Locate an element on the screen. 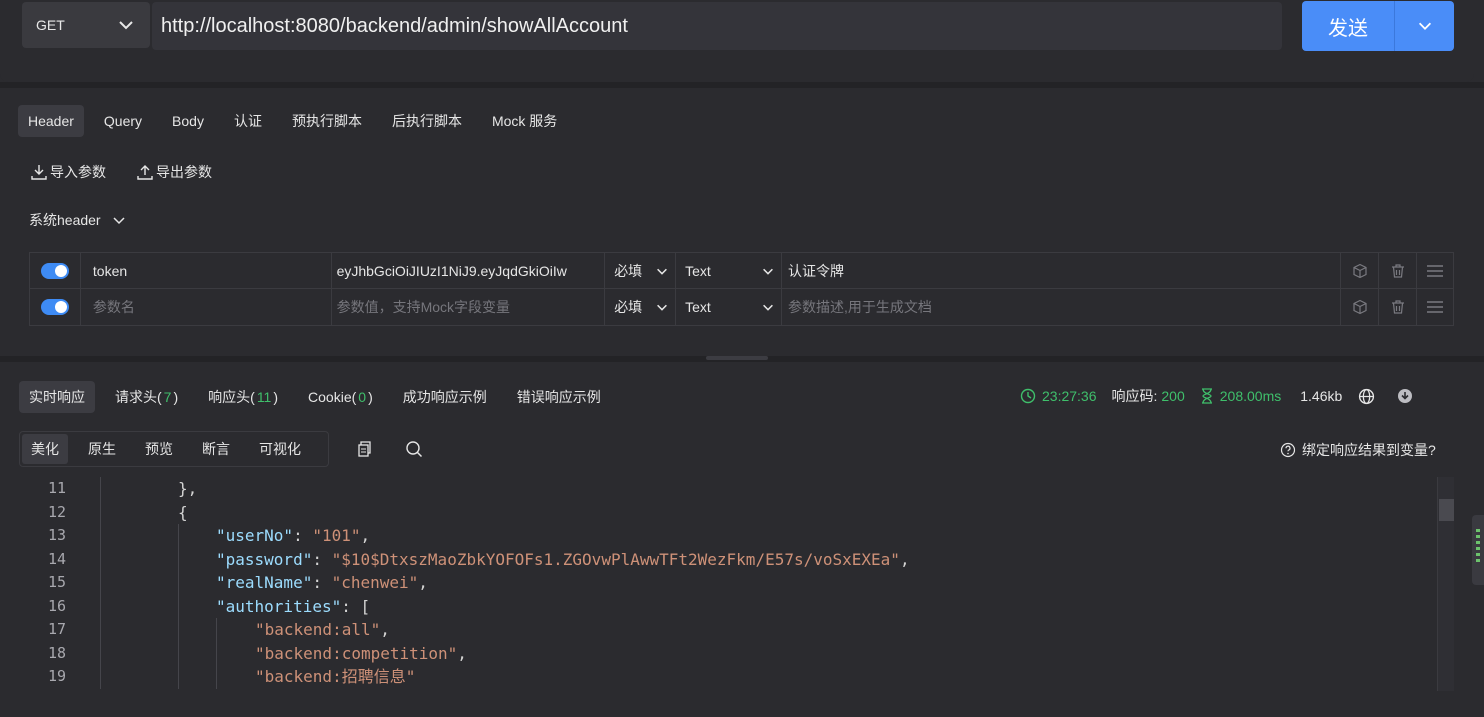  search-icon is located at coordinates (414, 449).